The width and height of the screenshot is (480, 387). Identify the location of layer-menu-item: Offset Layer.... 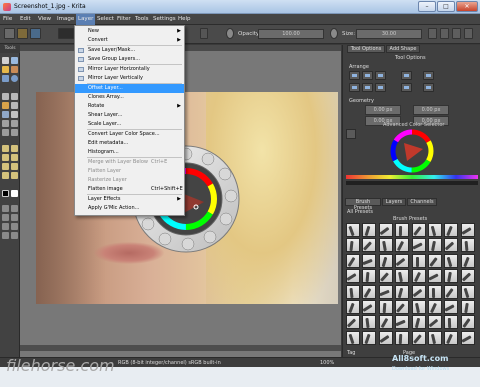
(129, 88).